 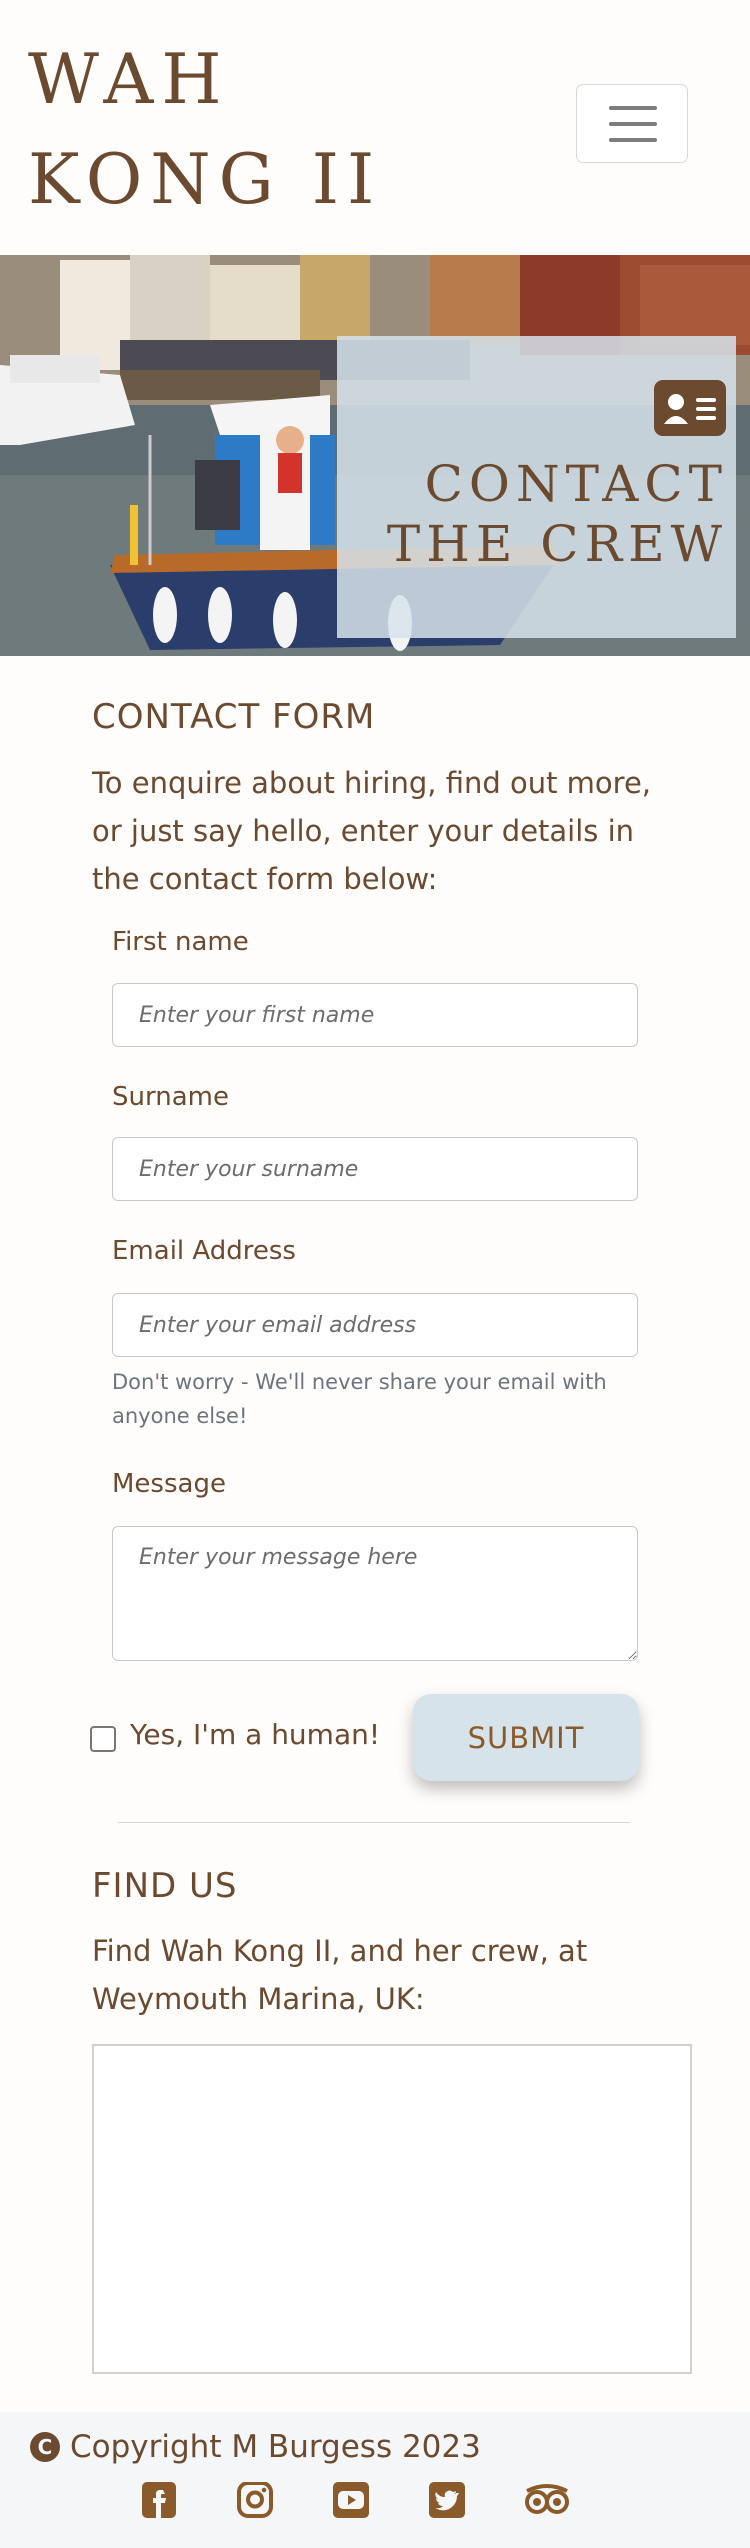 I want to click on message-field, so click(x=375, y=1593).